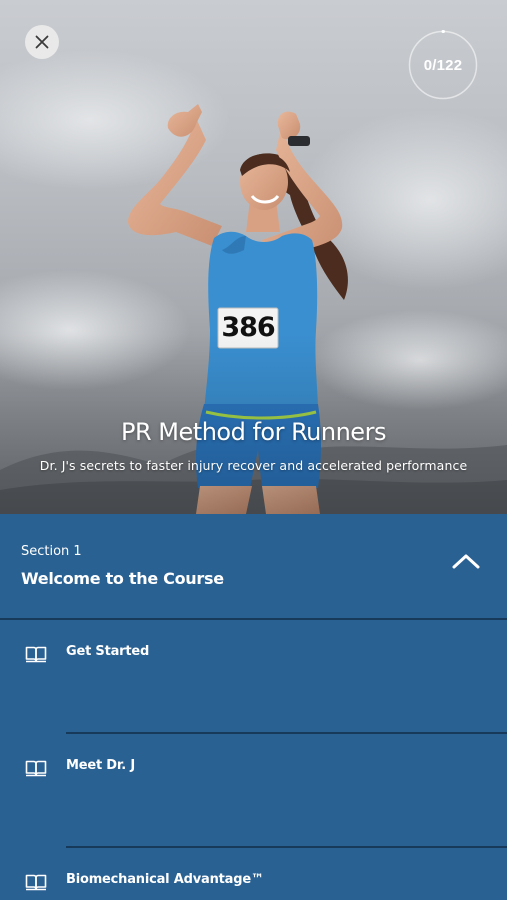 The width and height of the screenshot is (507, 900). Describe the element at coordinates (253, 432) in the screenshot. I see `course-title: PR Method for Runners` at that location.